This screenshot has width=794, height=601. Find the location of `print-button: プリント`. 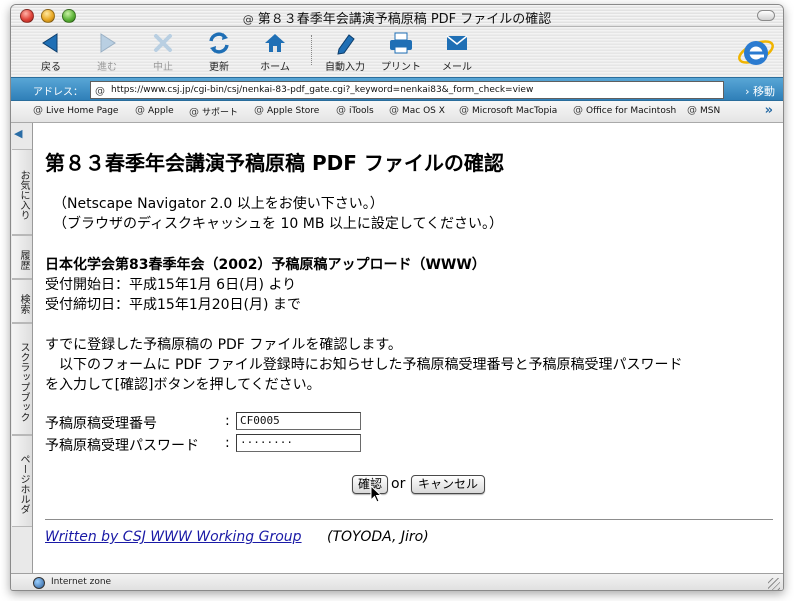

print-button: プリント is located at coordinates (401, 51).